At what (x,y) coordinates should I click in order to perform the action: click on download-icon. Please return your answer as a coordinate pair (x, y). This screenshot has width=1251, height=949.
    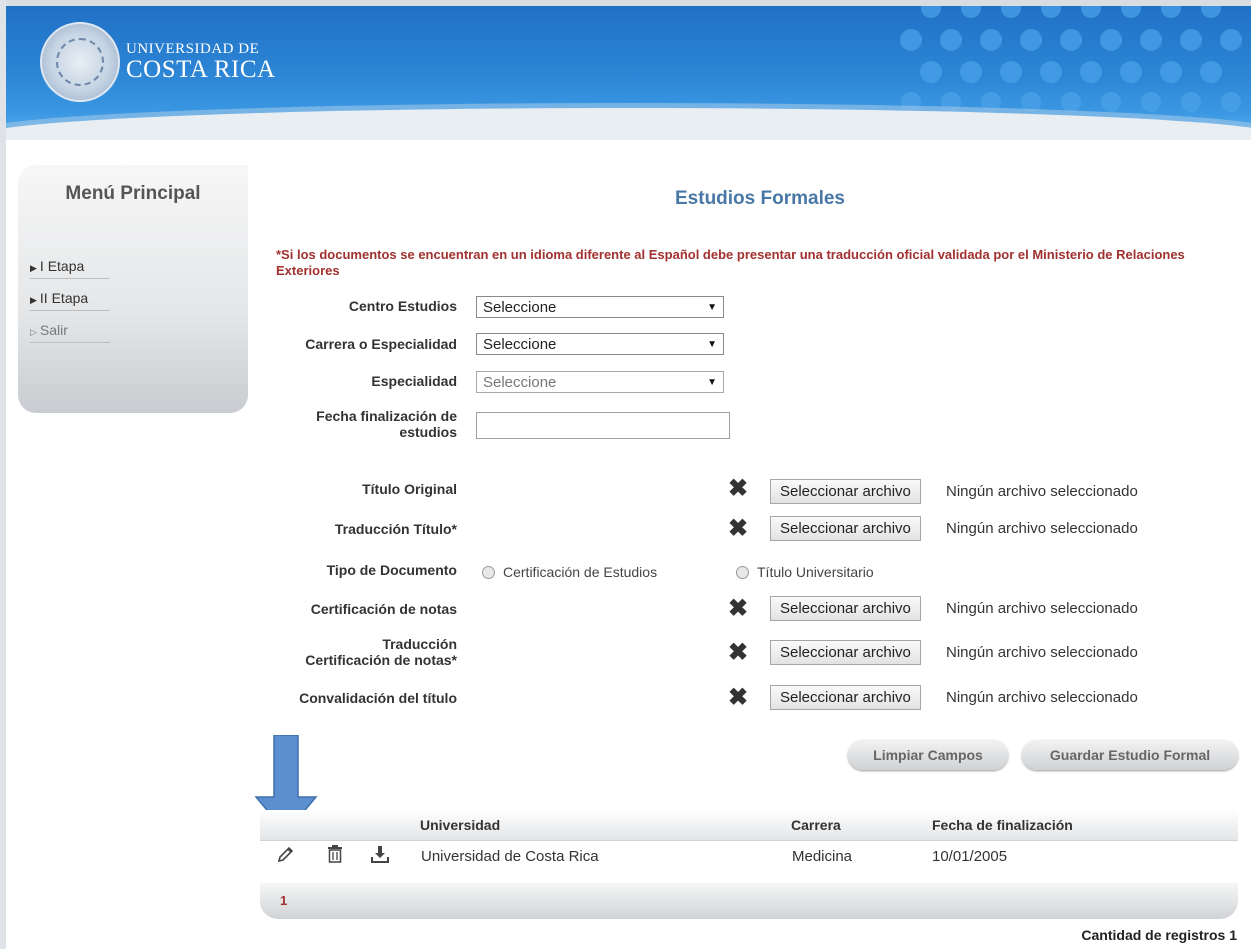
    Looking at the image, I should click on (380, 854).